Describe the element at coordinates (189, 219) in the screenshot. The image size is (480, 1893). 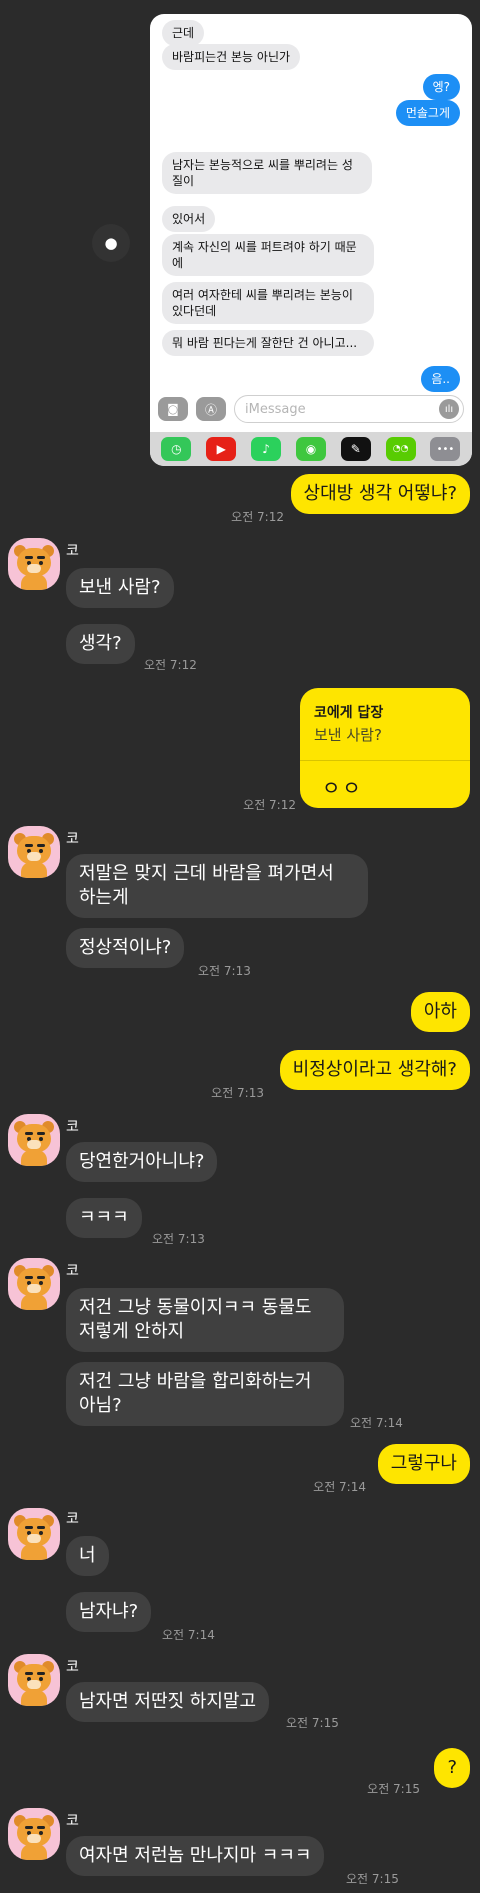
I see `imessage-bubble: 있어서` at that location.